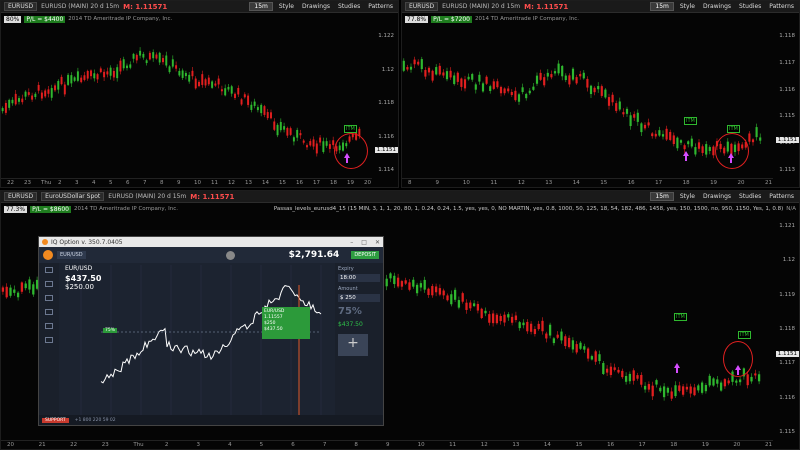  I want to click on time-tick: 23, so click(105, 445).